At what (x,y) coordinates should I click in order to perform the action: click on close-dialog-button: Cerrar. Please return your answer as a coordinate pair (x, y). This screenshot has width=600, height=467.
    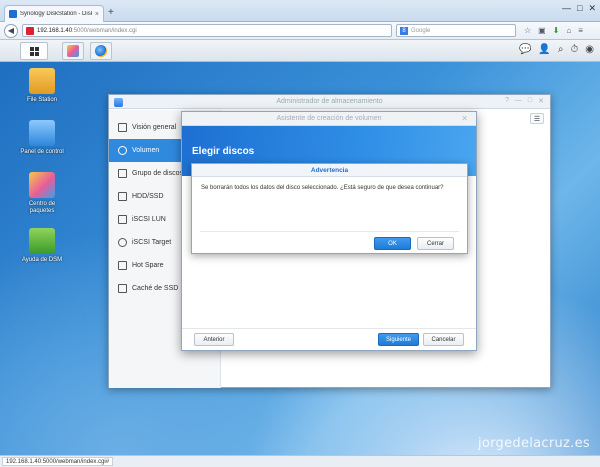
    Looking at the image, I should click on (435, 243).